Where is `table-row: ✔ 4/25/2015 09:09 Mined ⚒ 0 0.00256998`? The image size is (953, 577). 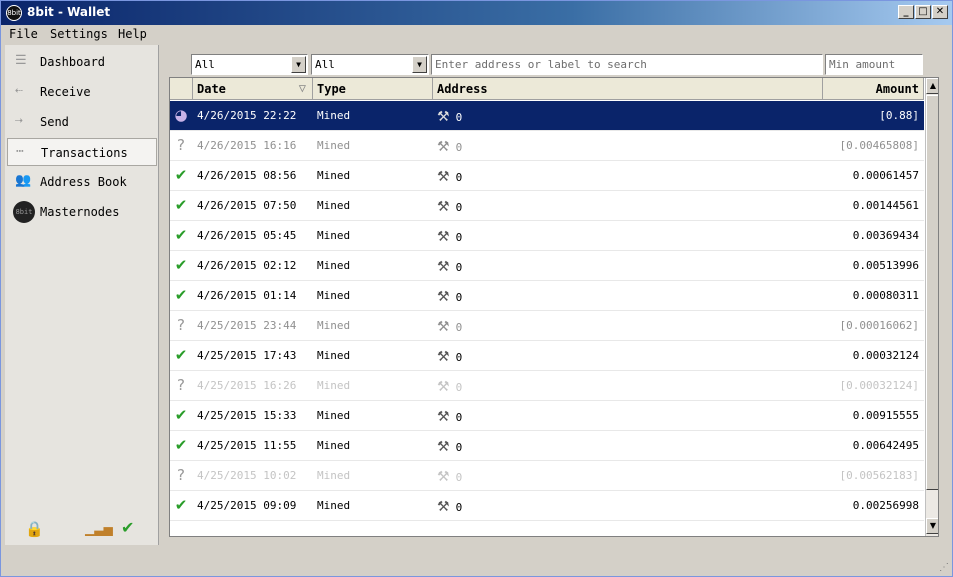 table-row: ✔ 4/25/2015 09:09 Mined ⚒ 0 0.00256998 is located at coordinates (547, 506).